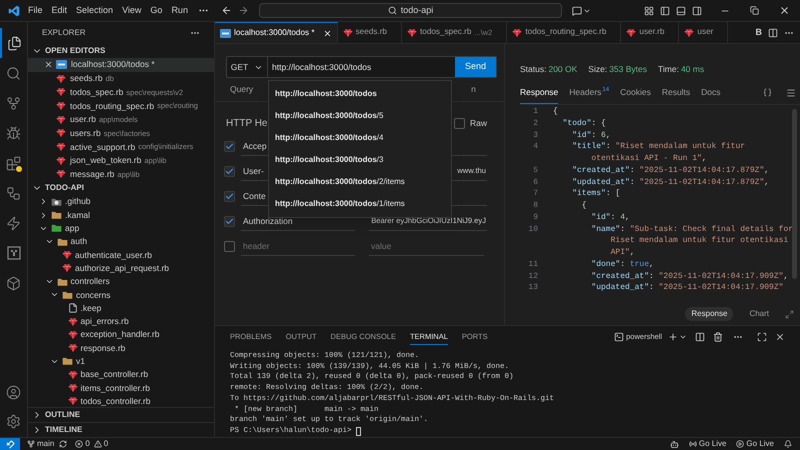 This screenshot has width=800, height=450. What do you see at coordinates (788, 444) in the screenshot?
I see `notifications-icon` at bounding box center [788, 444].